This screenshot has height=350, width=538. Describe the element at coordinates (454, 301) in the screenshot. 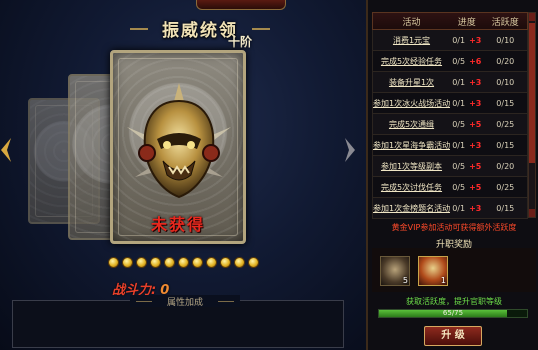

I see `gain-note: 获取活跃度，提升官职等级` at that location.